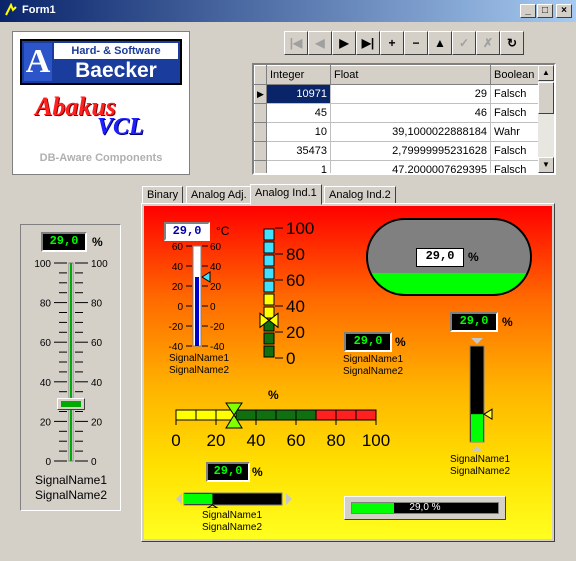 Image resolution: width=576 pixels, height=561 pixels. I want to click on vmeter-unit: %, so click(507, 322).